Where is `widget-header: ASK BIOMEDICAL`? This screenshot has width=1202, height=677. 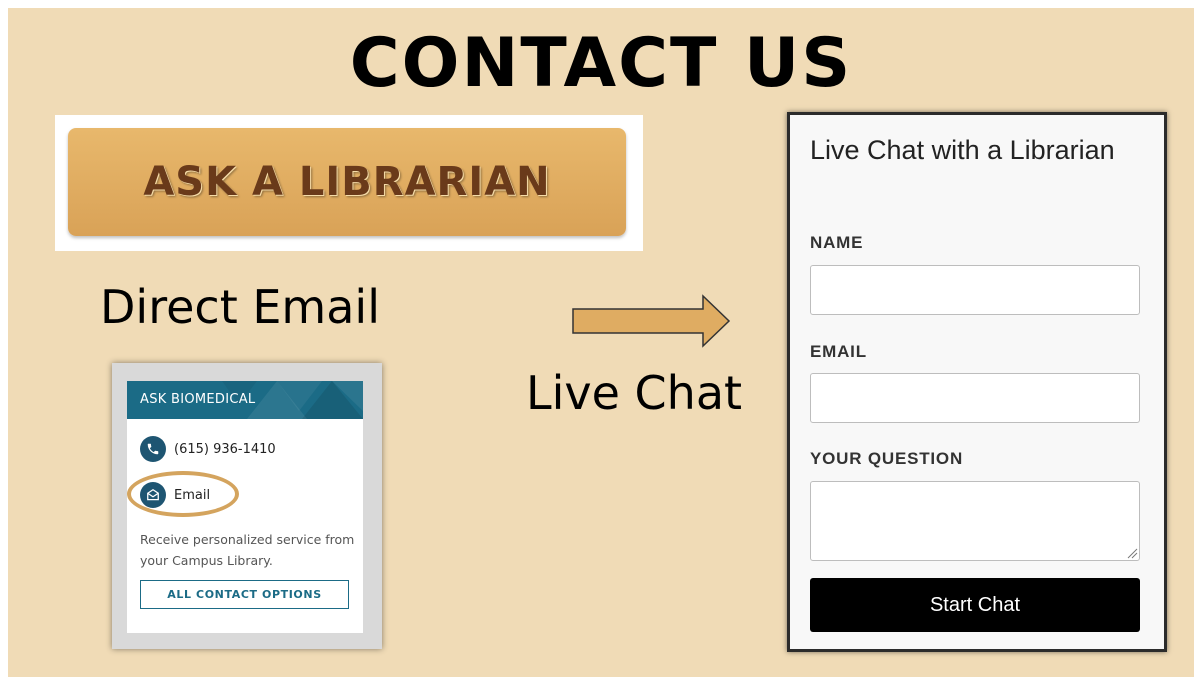 widget-header: ASK BIOMEDICAL is located at coordinates (245, 400).